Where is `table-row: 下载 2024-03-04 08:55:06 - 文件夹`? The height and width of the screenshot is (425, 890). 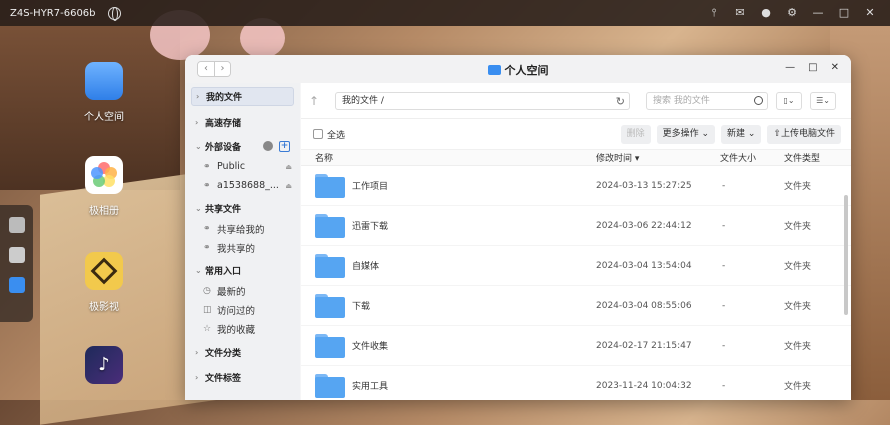
table-row: 下载 2024-03-04 08:55:06 - 文件夹 is located at coordinates (576, 306).